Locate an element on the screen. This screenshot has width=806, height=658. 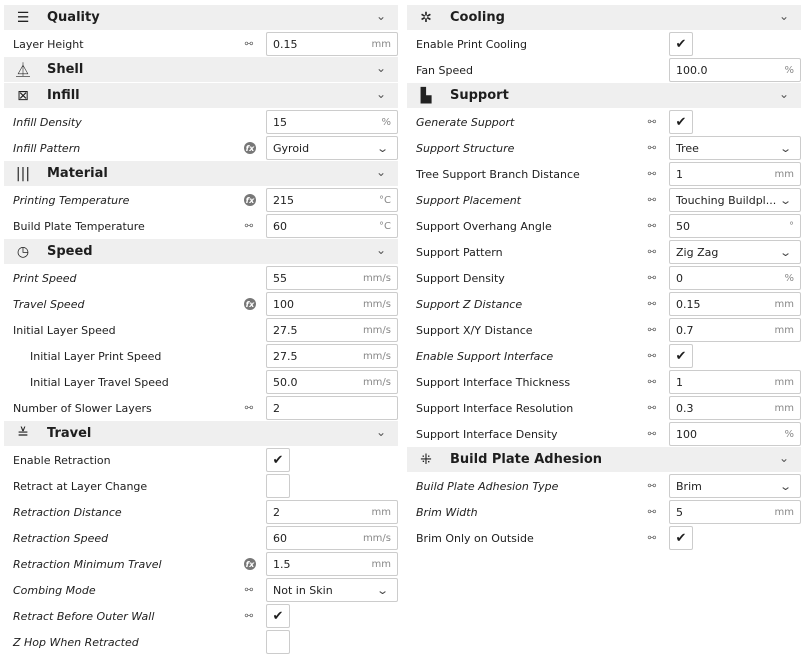
category-travel: ≚ Travel ⌄ is located at coordinates (201, 433).